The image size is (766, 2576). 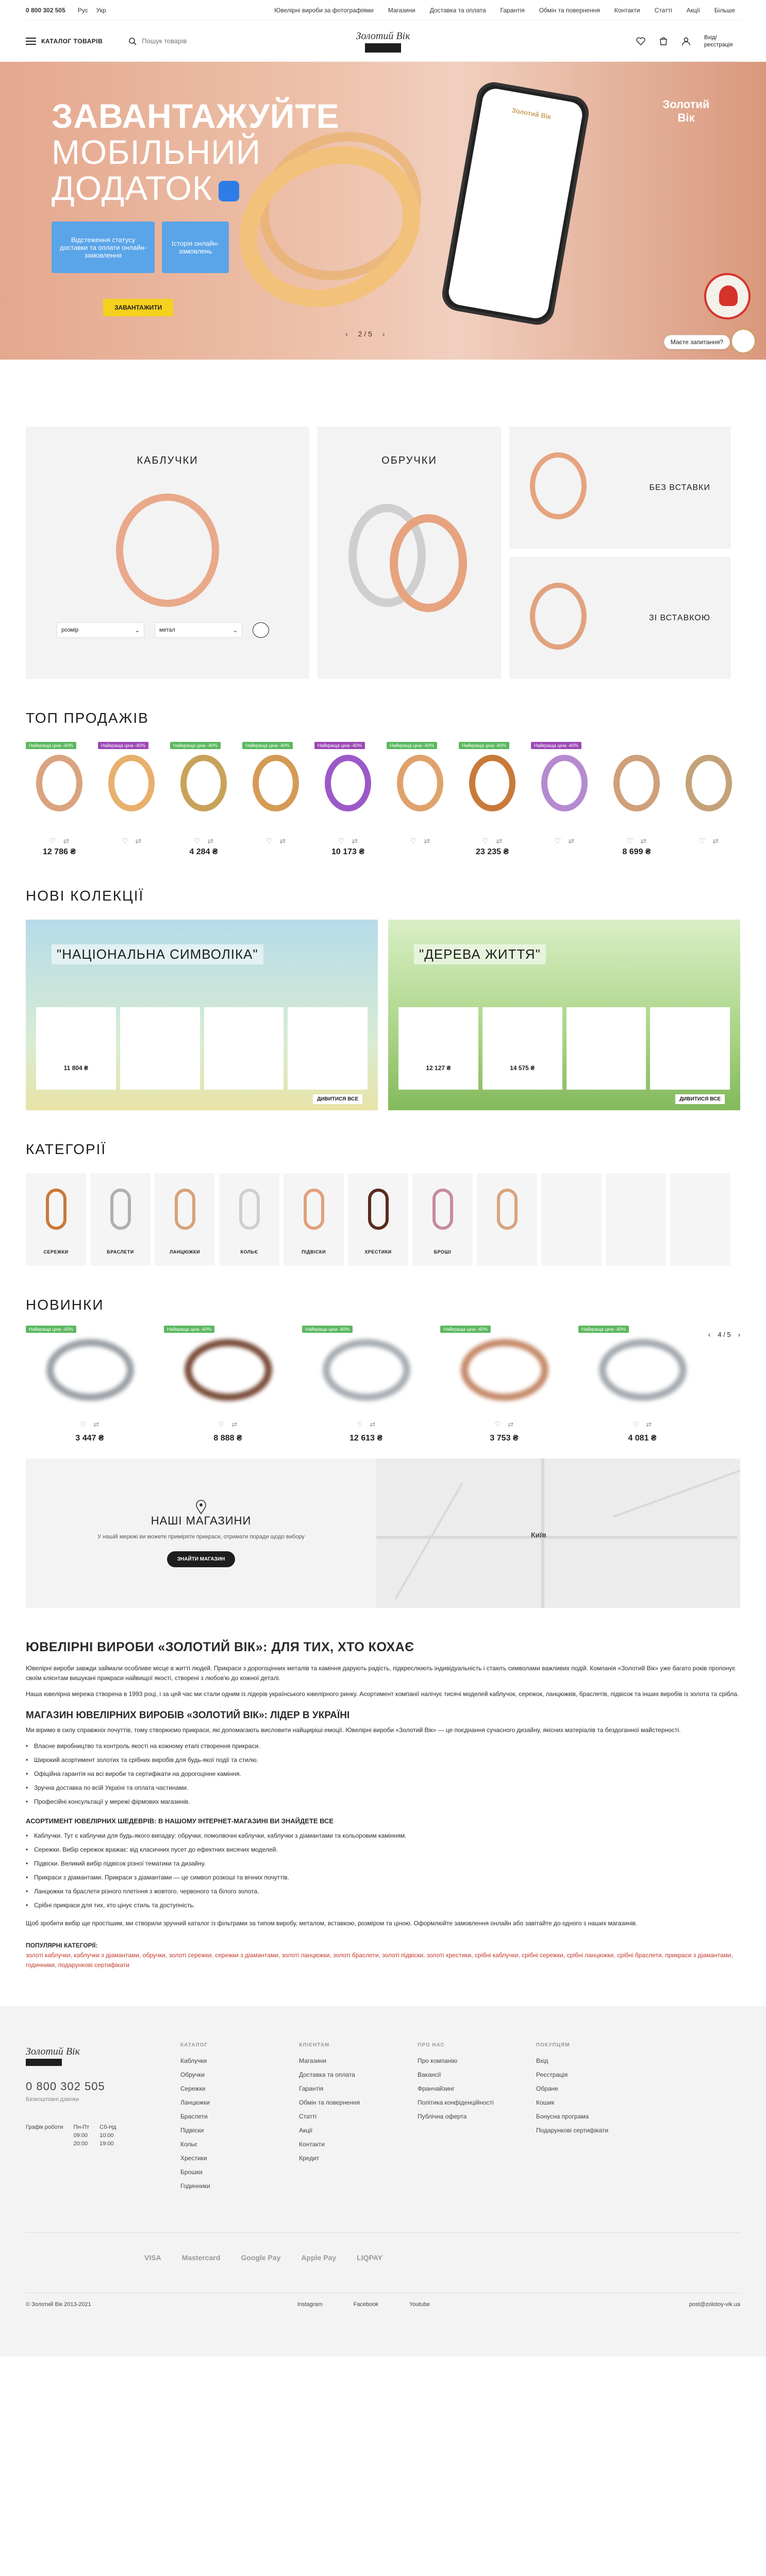 What do you see at coordinates (239, 2158) in the screenshot?
I see `footer-link: Хрестики` at bounding box center [239, 2158].